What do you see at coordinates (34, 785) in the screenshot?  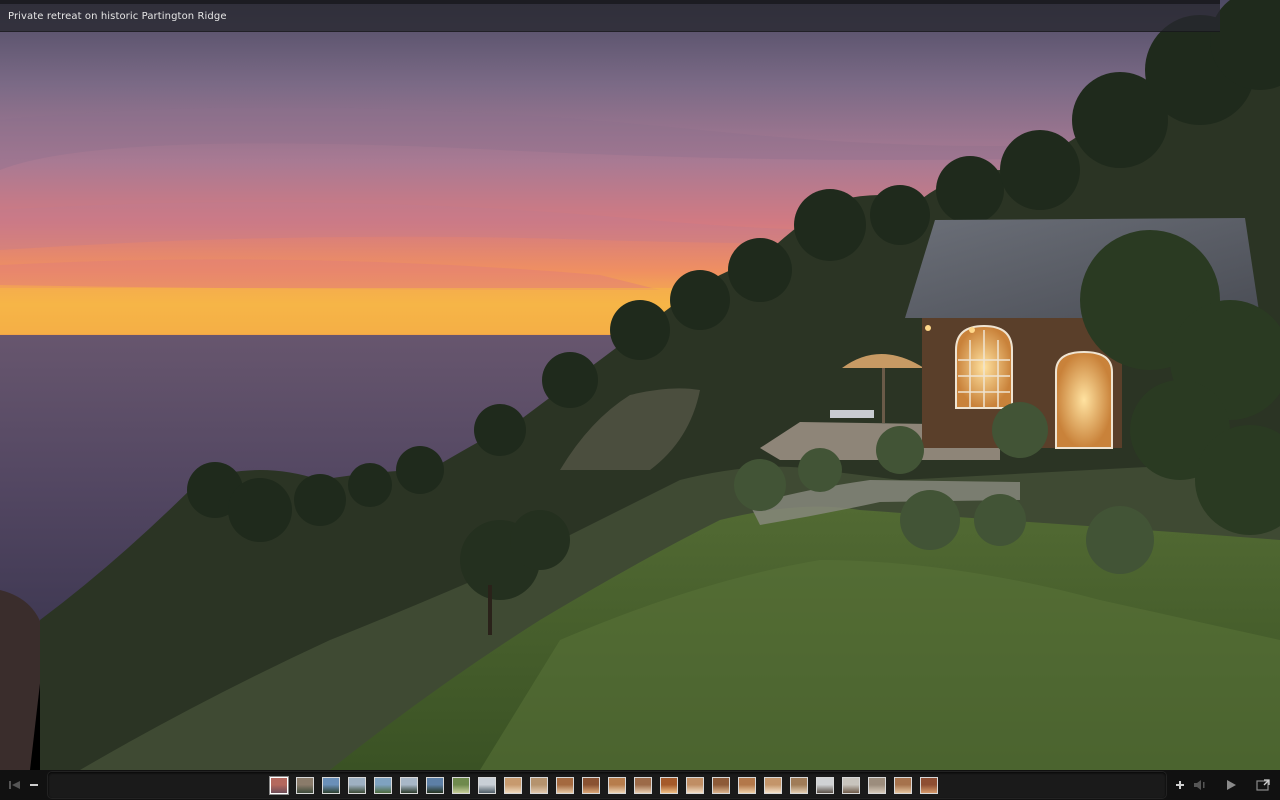 I see `minus-icon` at bounding box center [34, 785].